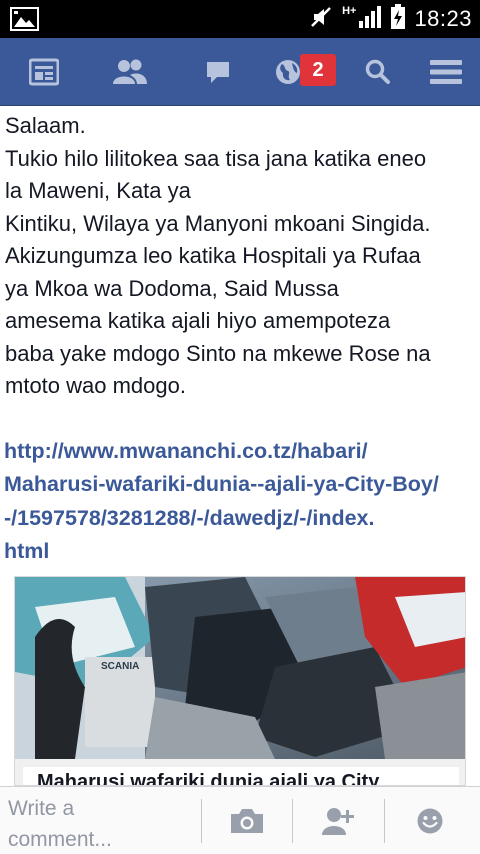  I want to click on post-line: mtoto wao mdogo., so click(95, 385).